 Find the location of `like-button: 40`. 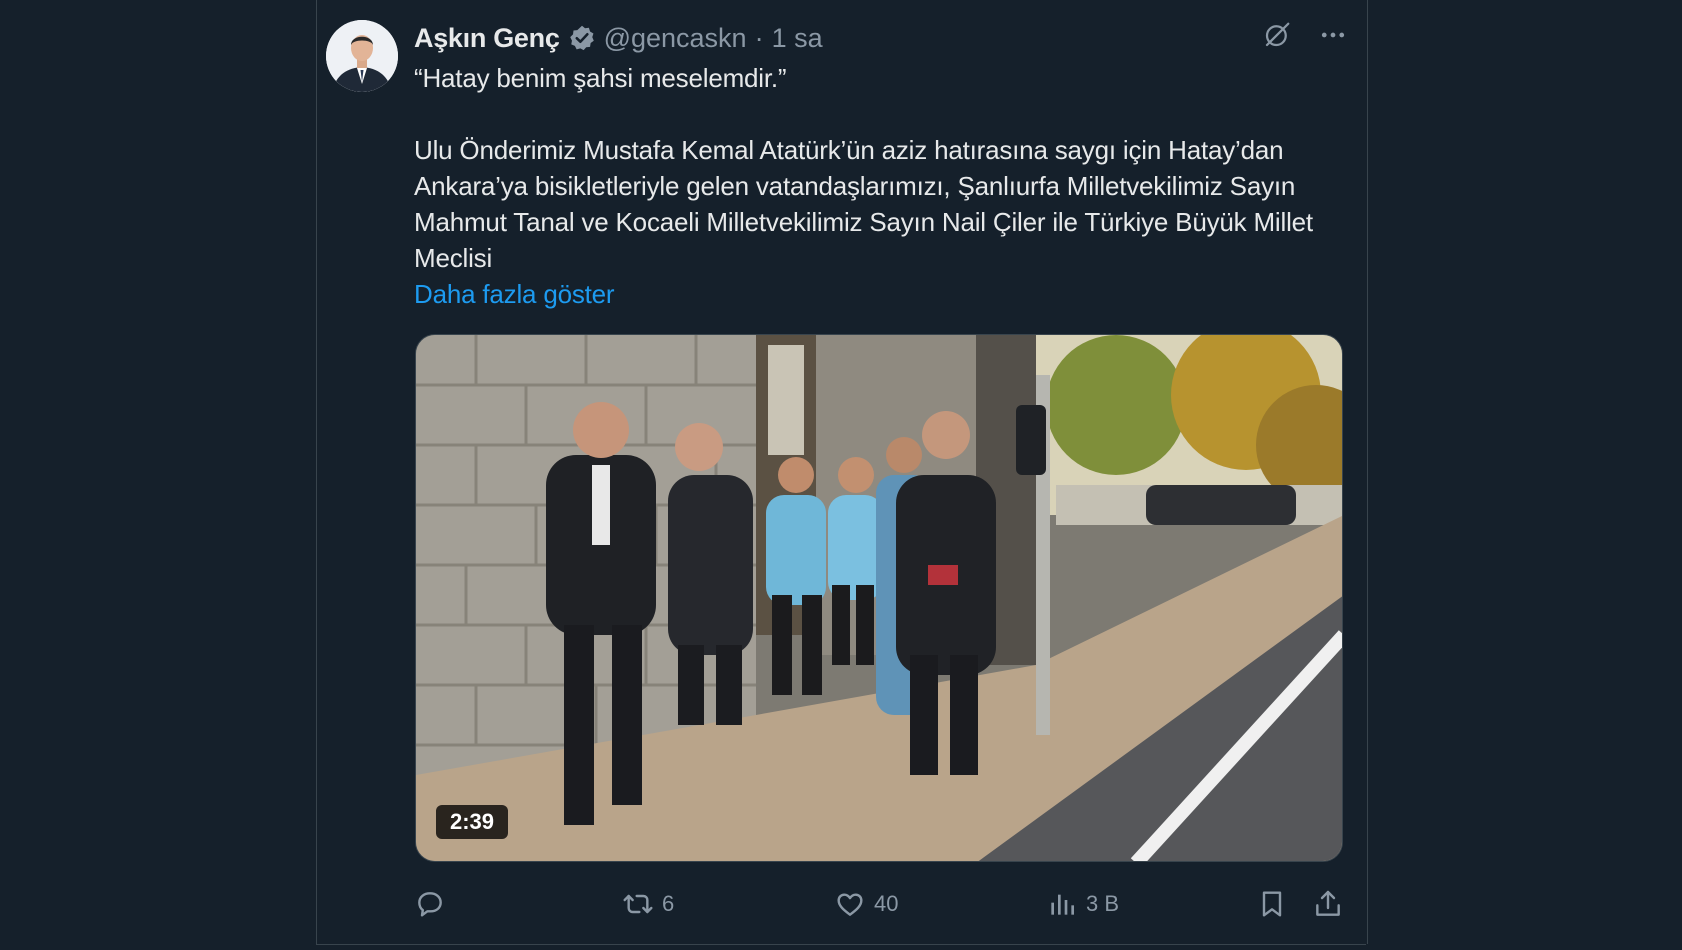

like-button: 40 is located at coordinates (866, 904).